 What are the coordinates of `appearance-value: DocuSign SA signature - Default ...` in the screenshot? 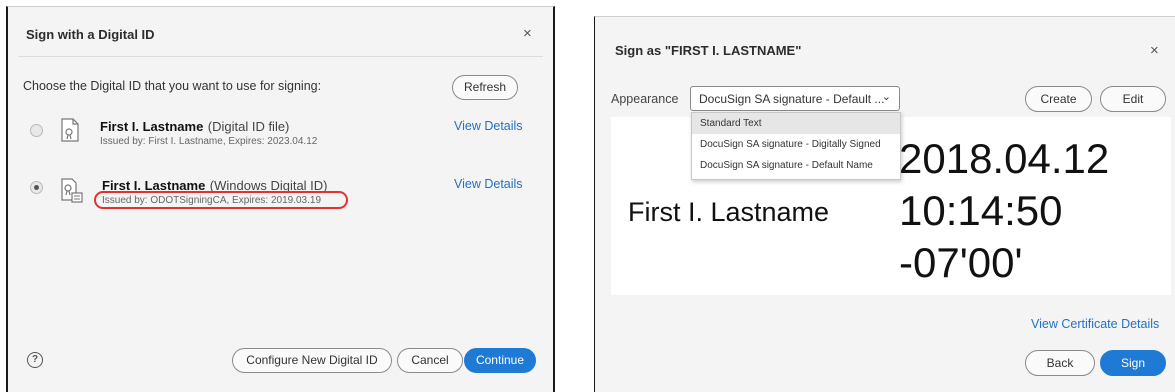 It's located at (792, 99).